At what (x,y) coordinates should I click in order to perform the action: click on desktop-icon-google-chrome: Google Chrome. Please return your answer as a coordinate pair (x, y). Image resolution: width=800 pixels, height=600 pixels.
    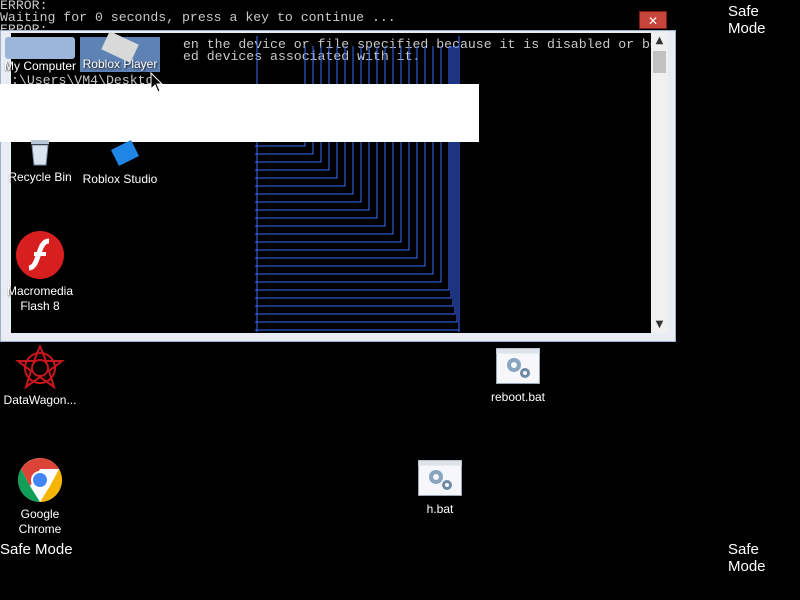
    Looking at the image, I should click on (40, 497).